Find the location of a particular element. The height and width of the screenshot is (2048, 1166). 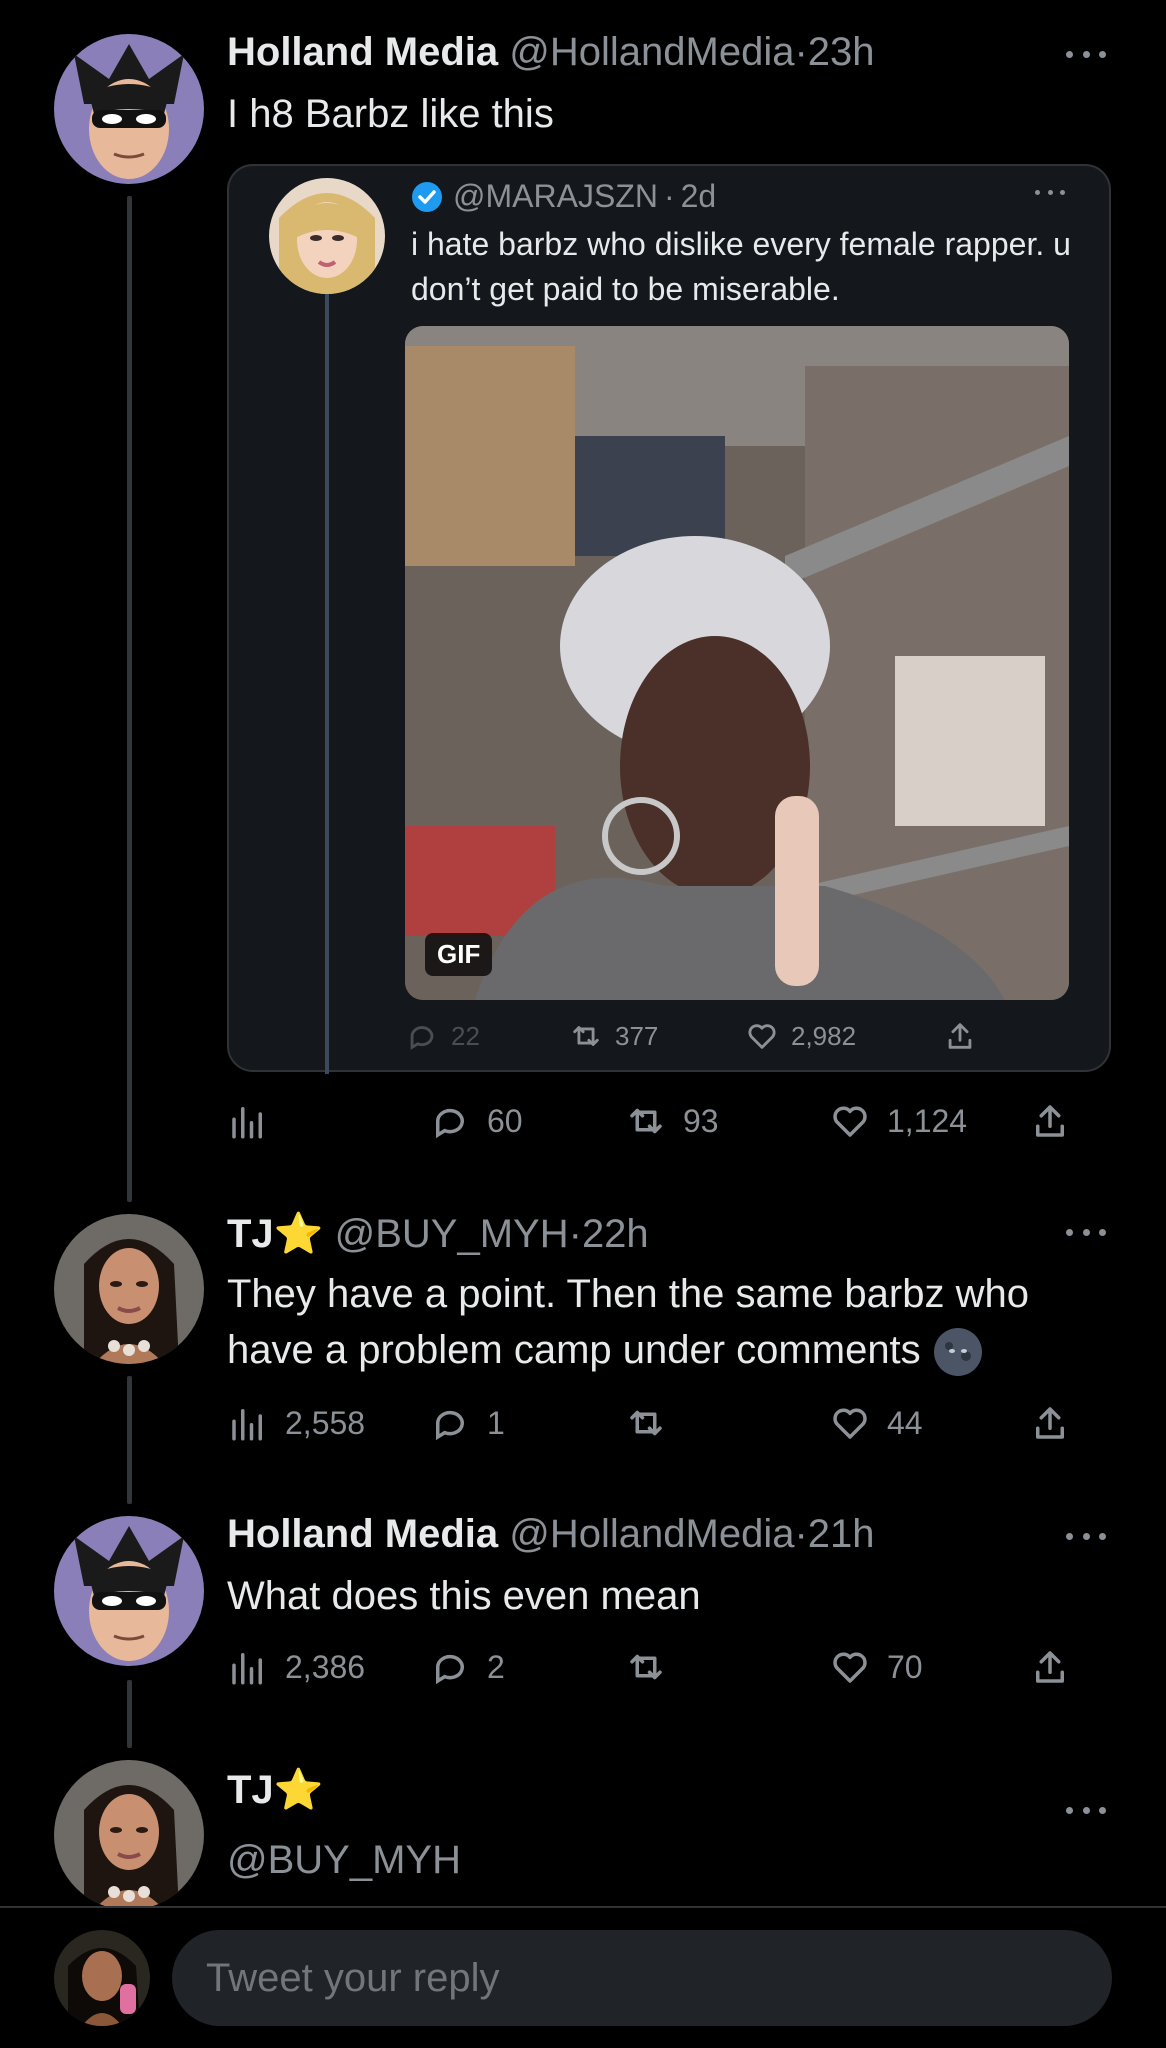

reply-composer is located at coordinates (583, 1978).